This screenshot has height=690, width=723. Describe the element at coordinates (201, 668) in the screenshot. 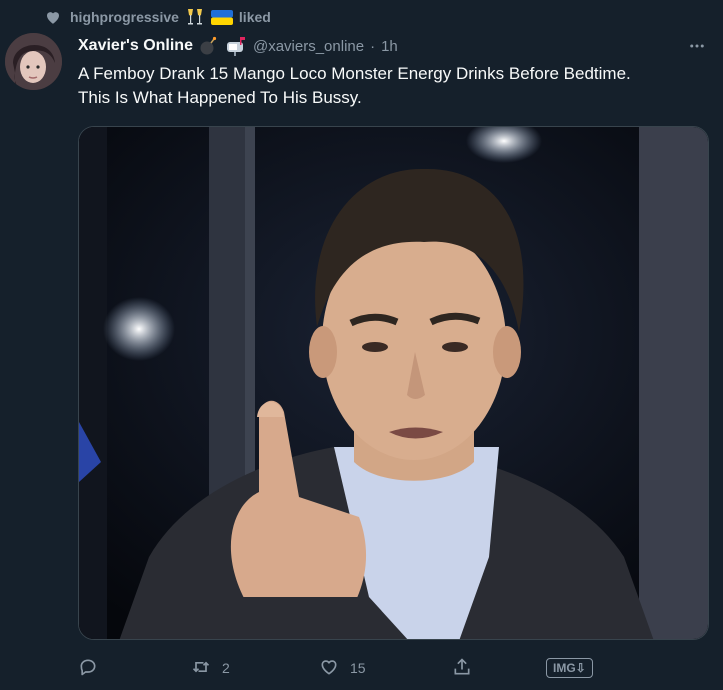

I see `retweet-icon` at that location.